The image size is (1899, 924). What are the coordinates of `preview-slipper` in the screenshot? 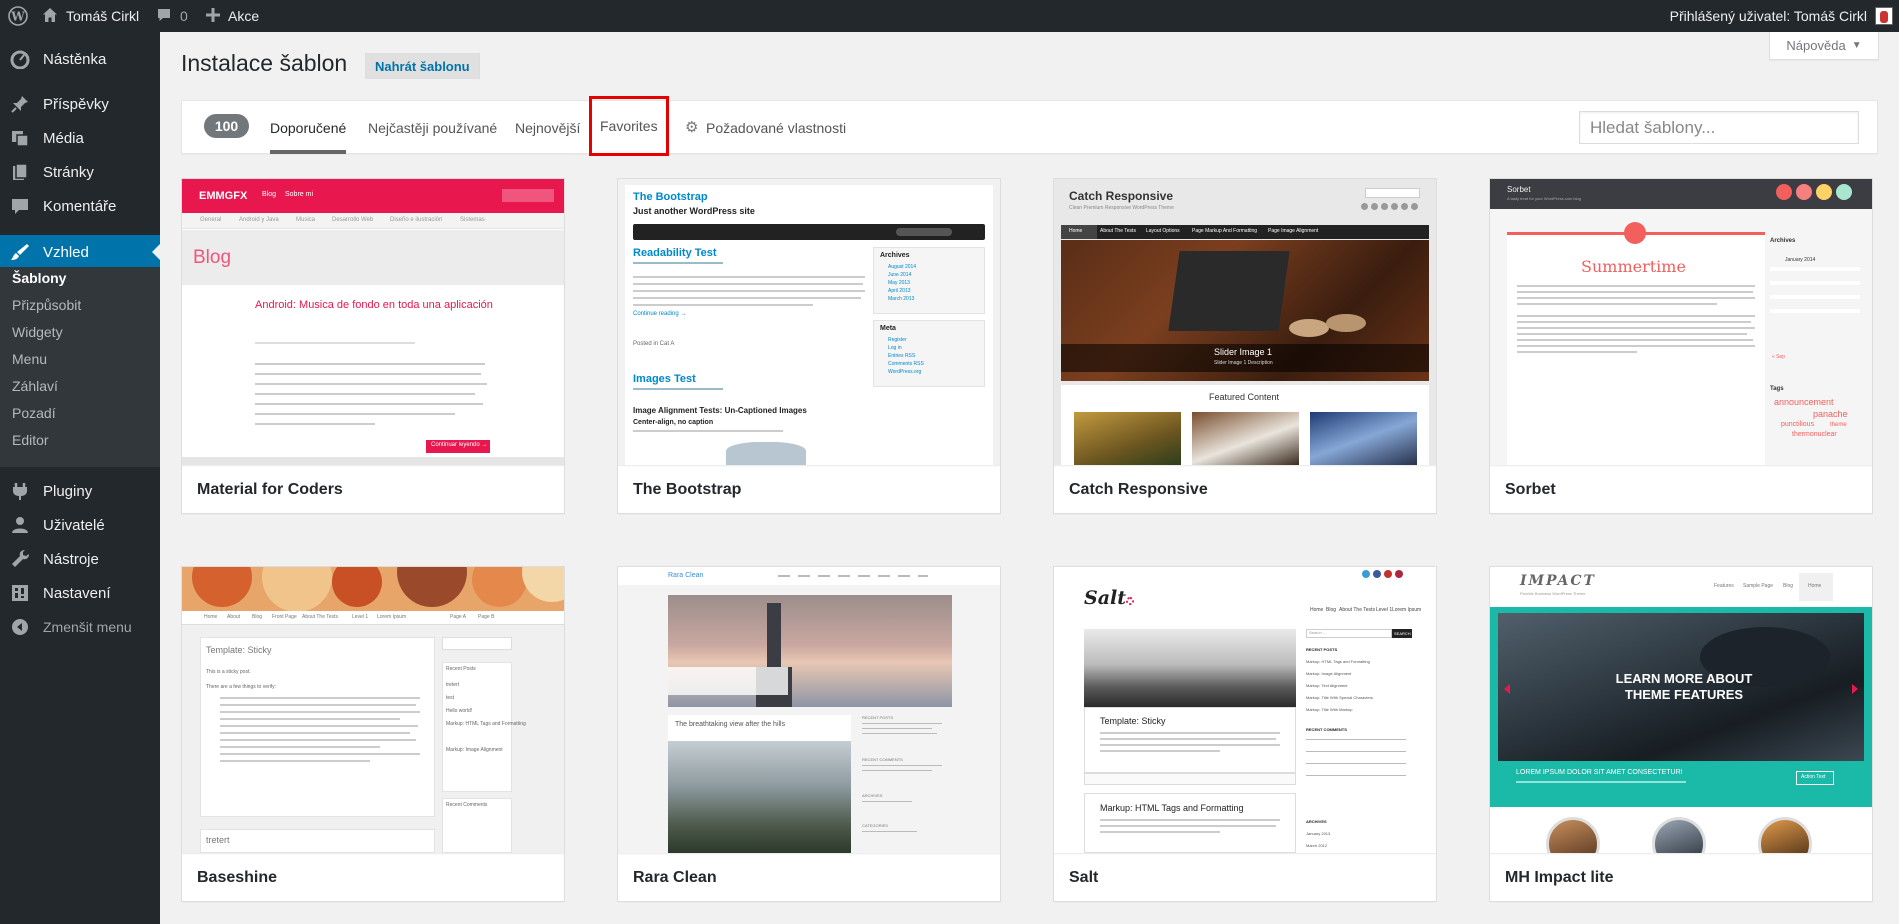 It's located at (1309, 328).